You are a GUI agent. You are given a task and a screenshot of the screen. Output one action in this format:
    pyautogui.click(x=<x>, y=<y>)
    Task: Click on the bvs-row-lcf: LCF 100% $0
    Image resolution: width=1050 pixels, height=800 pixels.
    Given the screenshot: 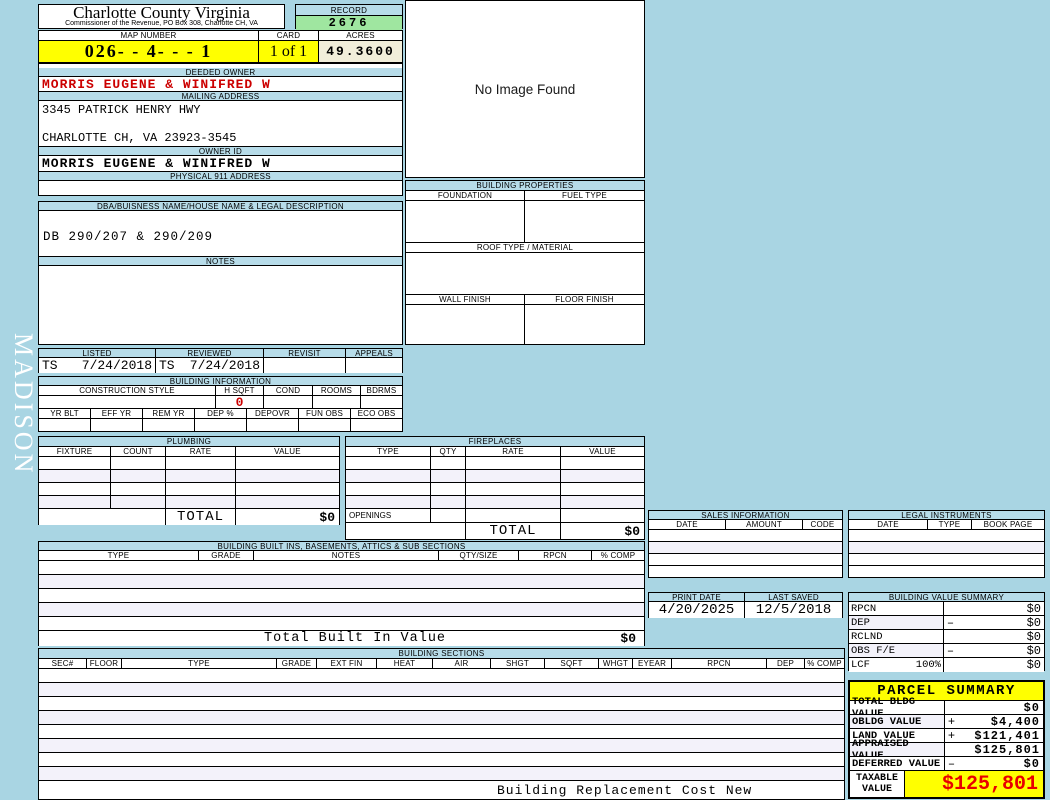 What is the action you would take?
    pyautogui.click(x=946, y=665)
    